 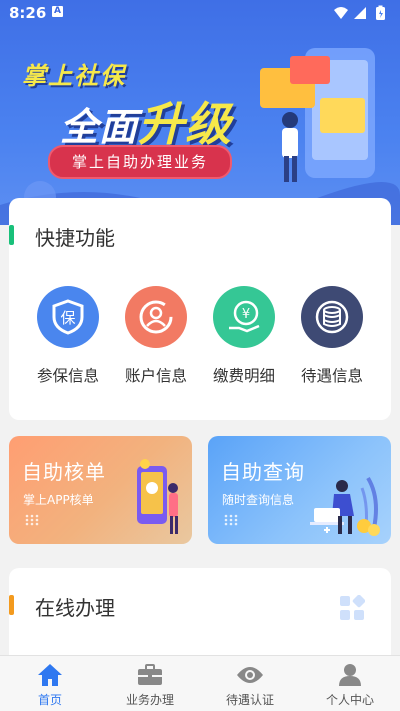 I want to click on quick-item-label: 参保信息, so click(x=67, y=376).